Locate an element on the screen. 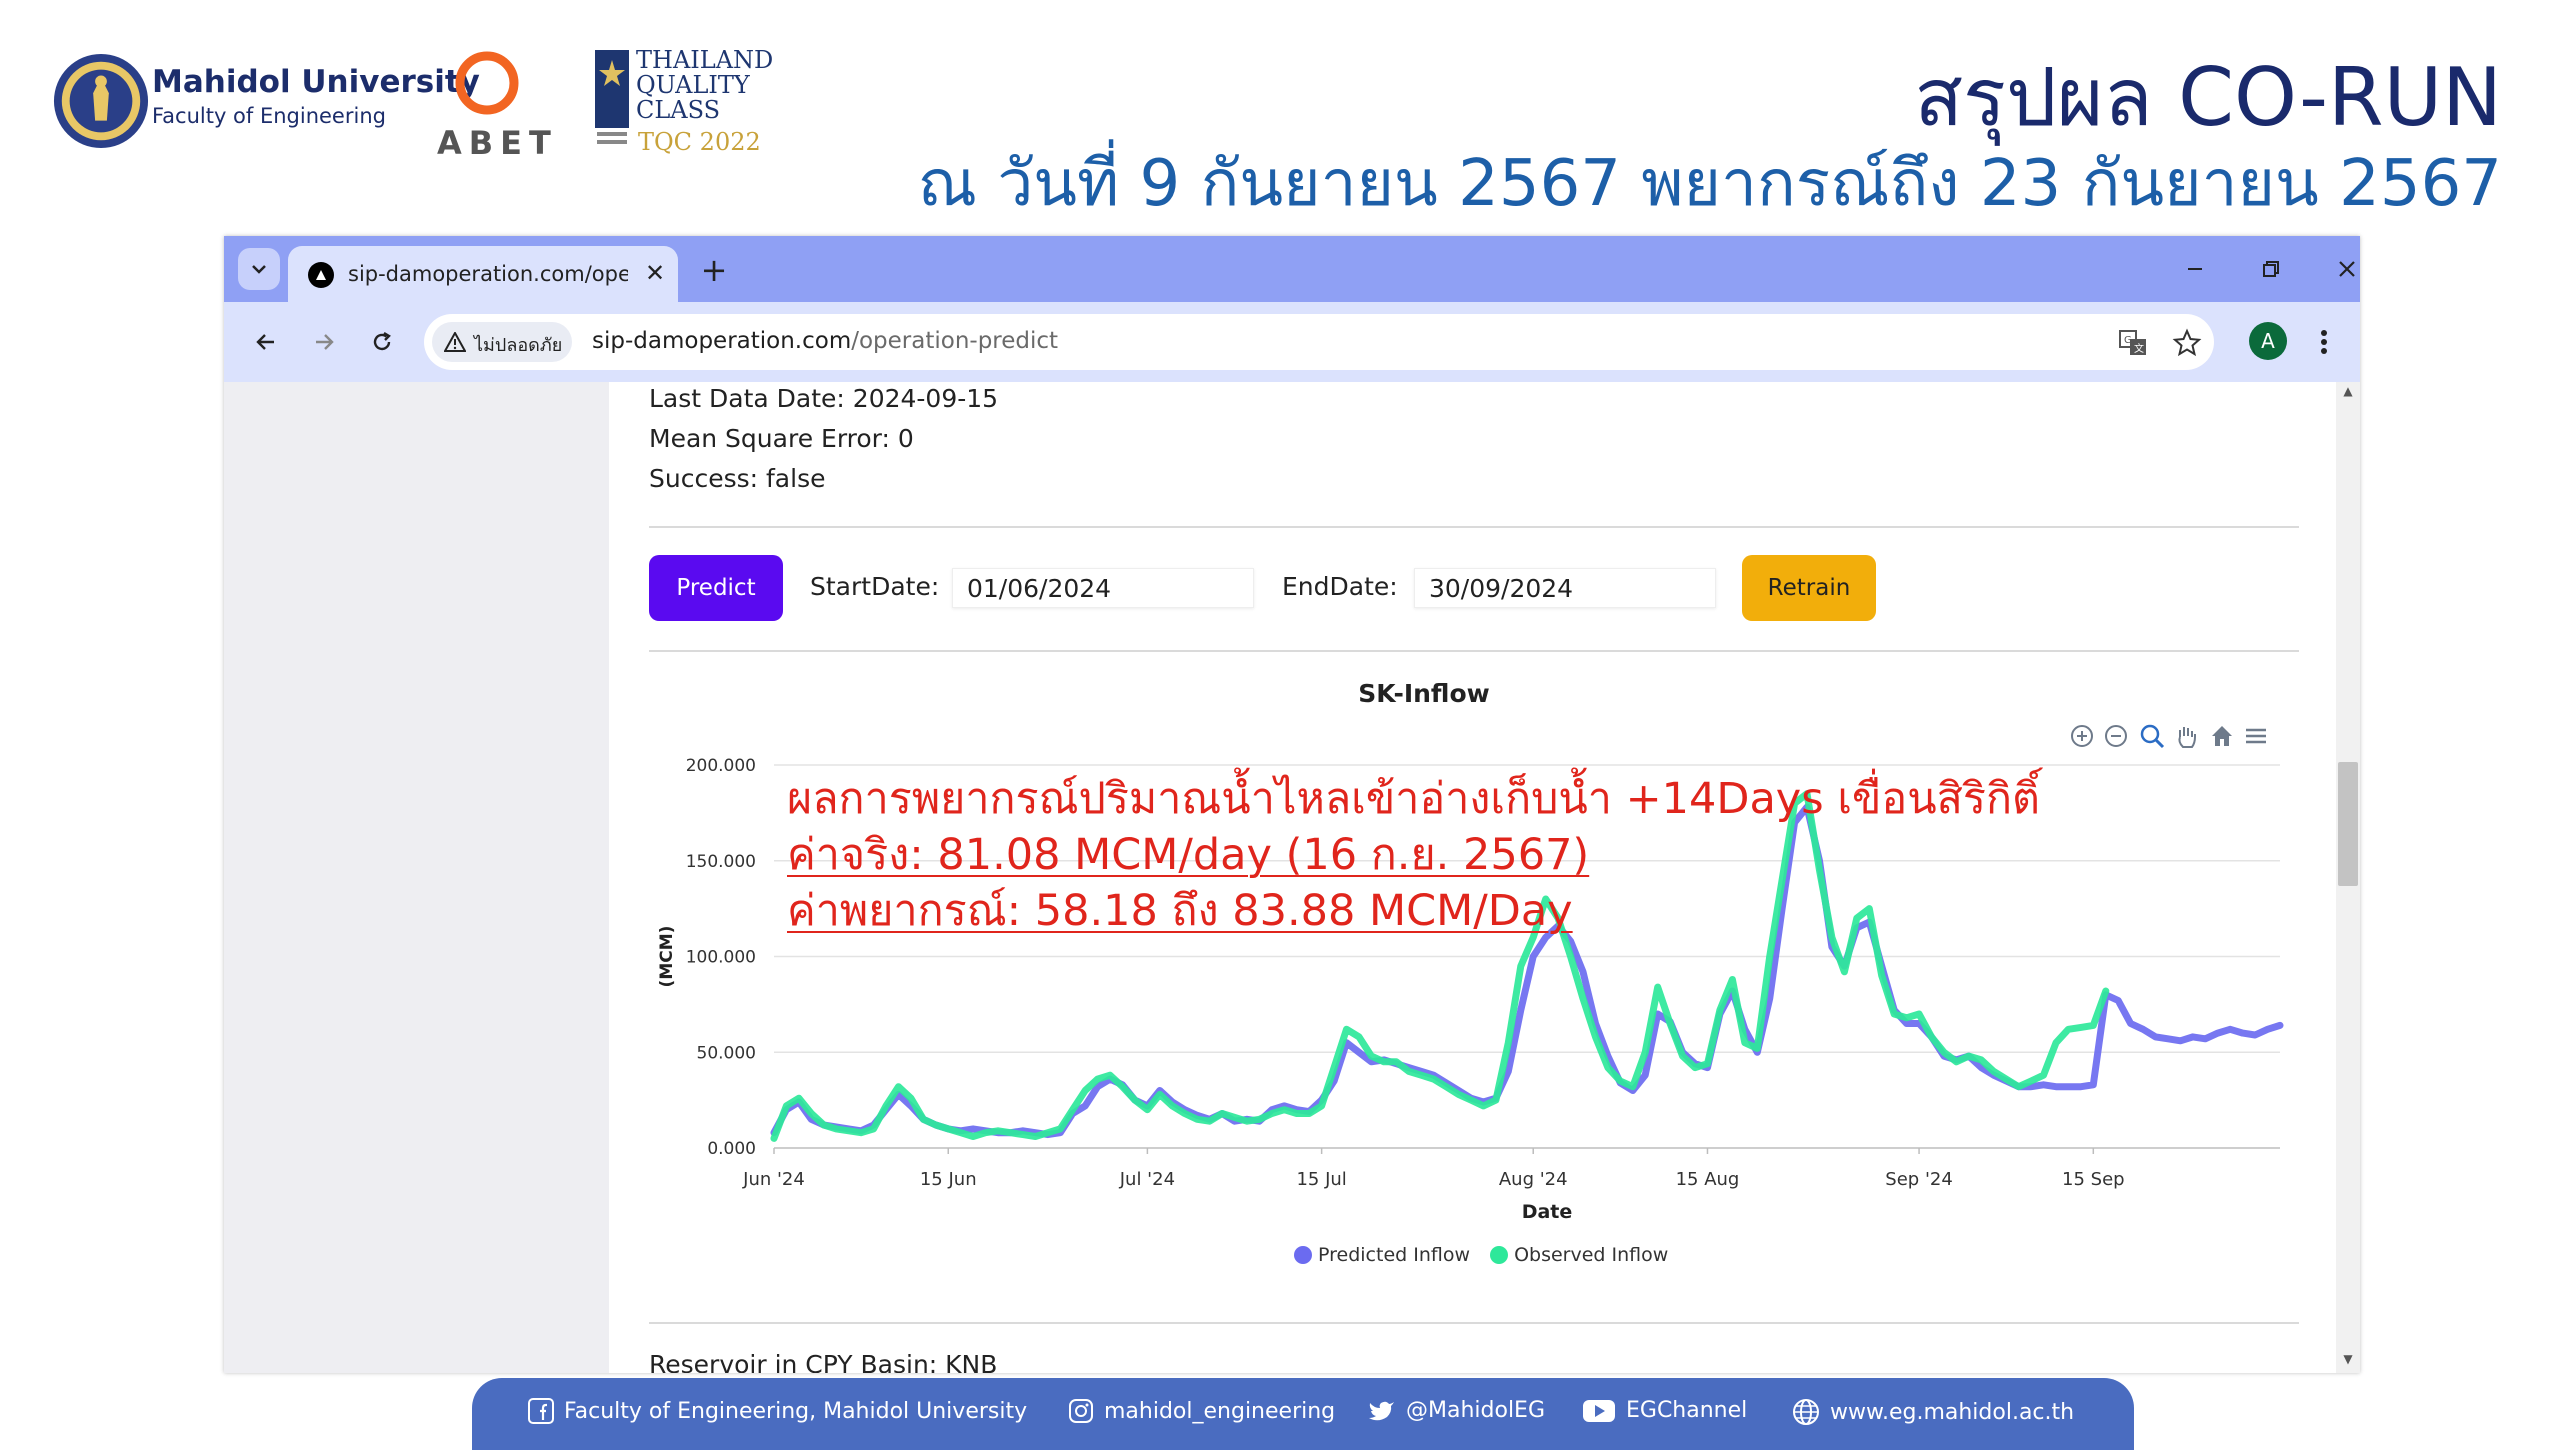 This screenshot has width=2560, height=1450. forward-button is located at coordinates (324, 342).